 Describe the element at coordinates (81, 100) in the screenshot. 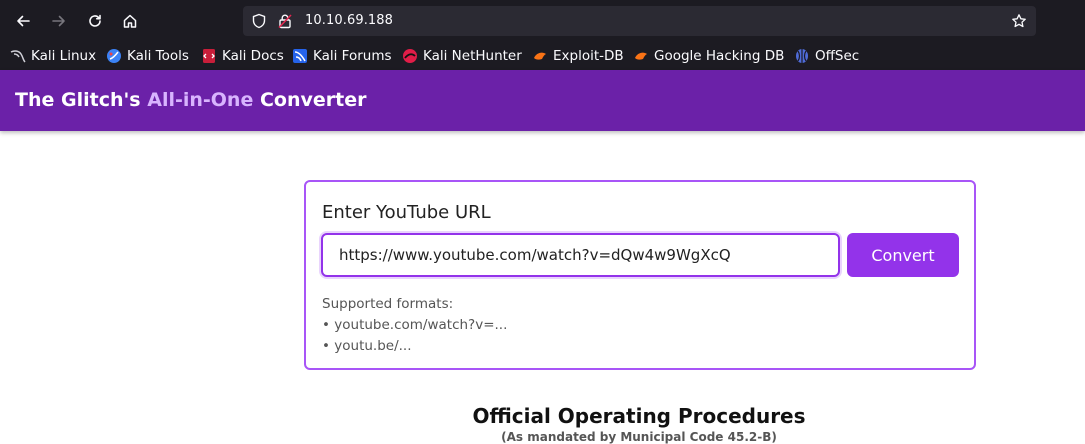

I see `title-text: The Glitch's` at that location.